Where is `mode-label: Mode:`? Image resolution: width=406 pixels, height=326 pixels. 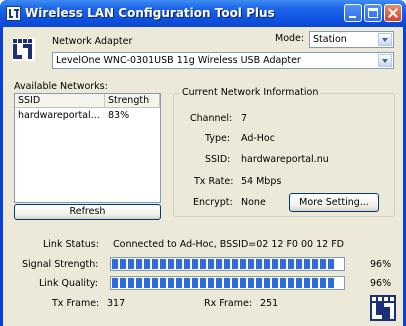
mode-label: Mode: is located at coordinates (290, 38).